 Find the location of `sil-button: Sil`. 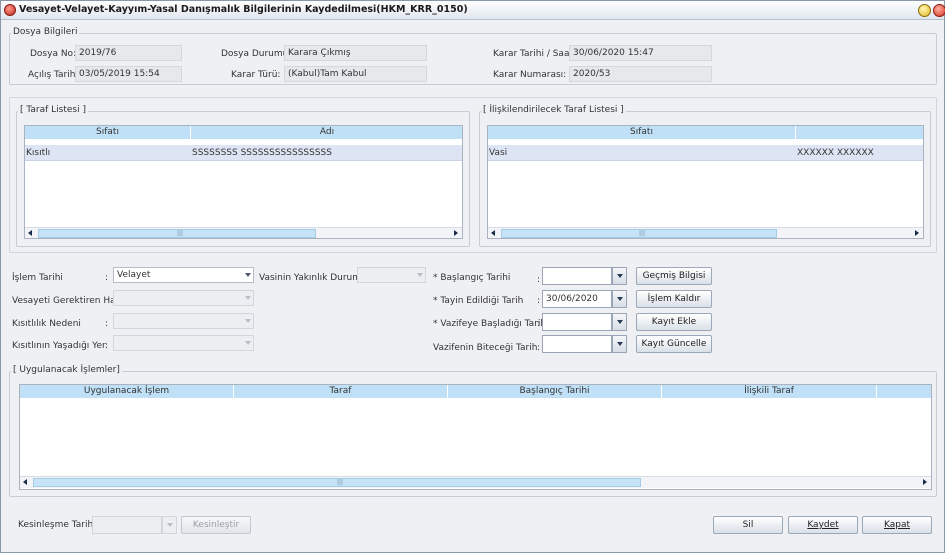

sil-button: Sil is located at coordinates (748, 525).